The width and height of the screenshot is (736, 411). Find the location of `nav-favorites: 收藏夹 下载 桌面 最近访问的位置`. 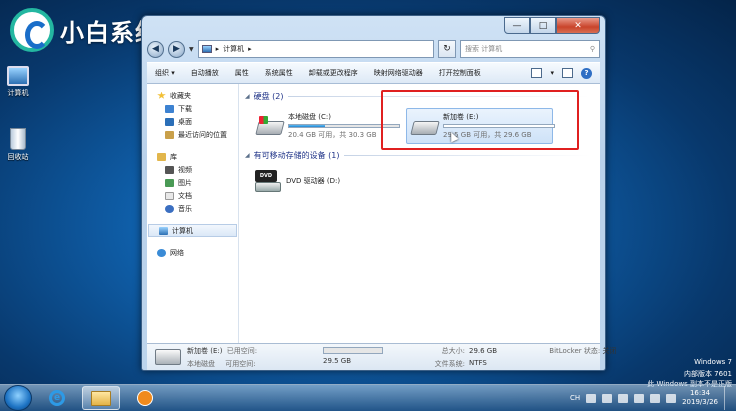

nav-favorites: 收藏夹 下载 桌面 最近访问的位置 is located at coordinates (192, 115).